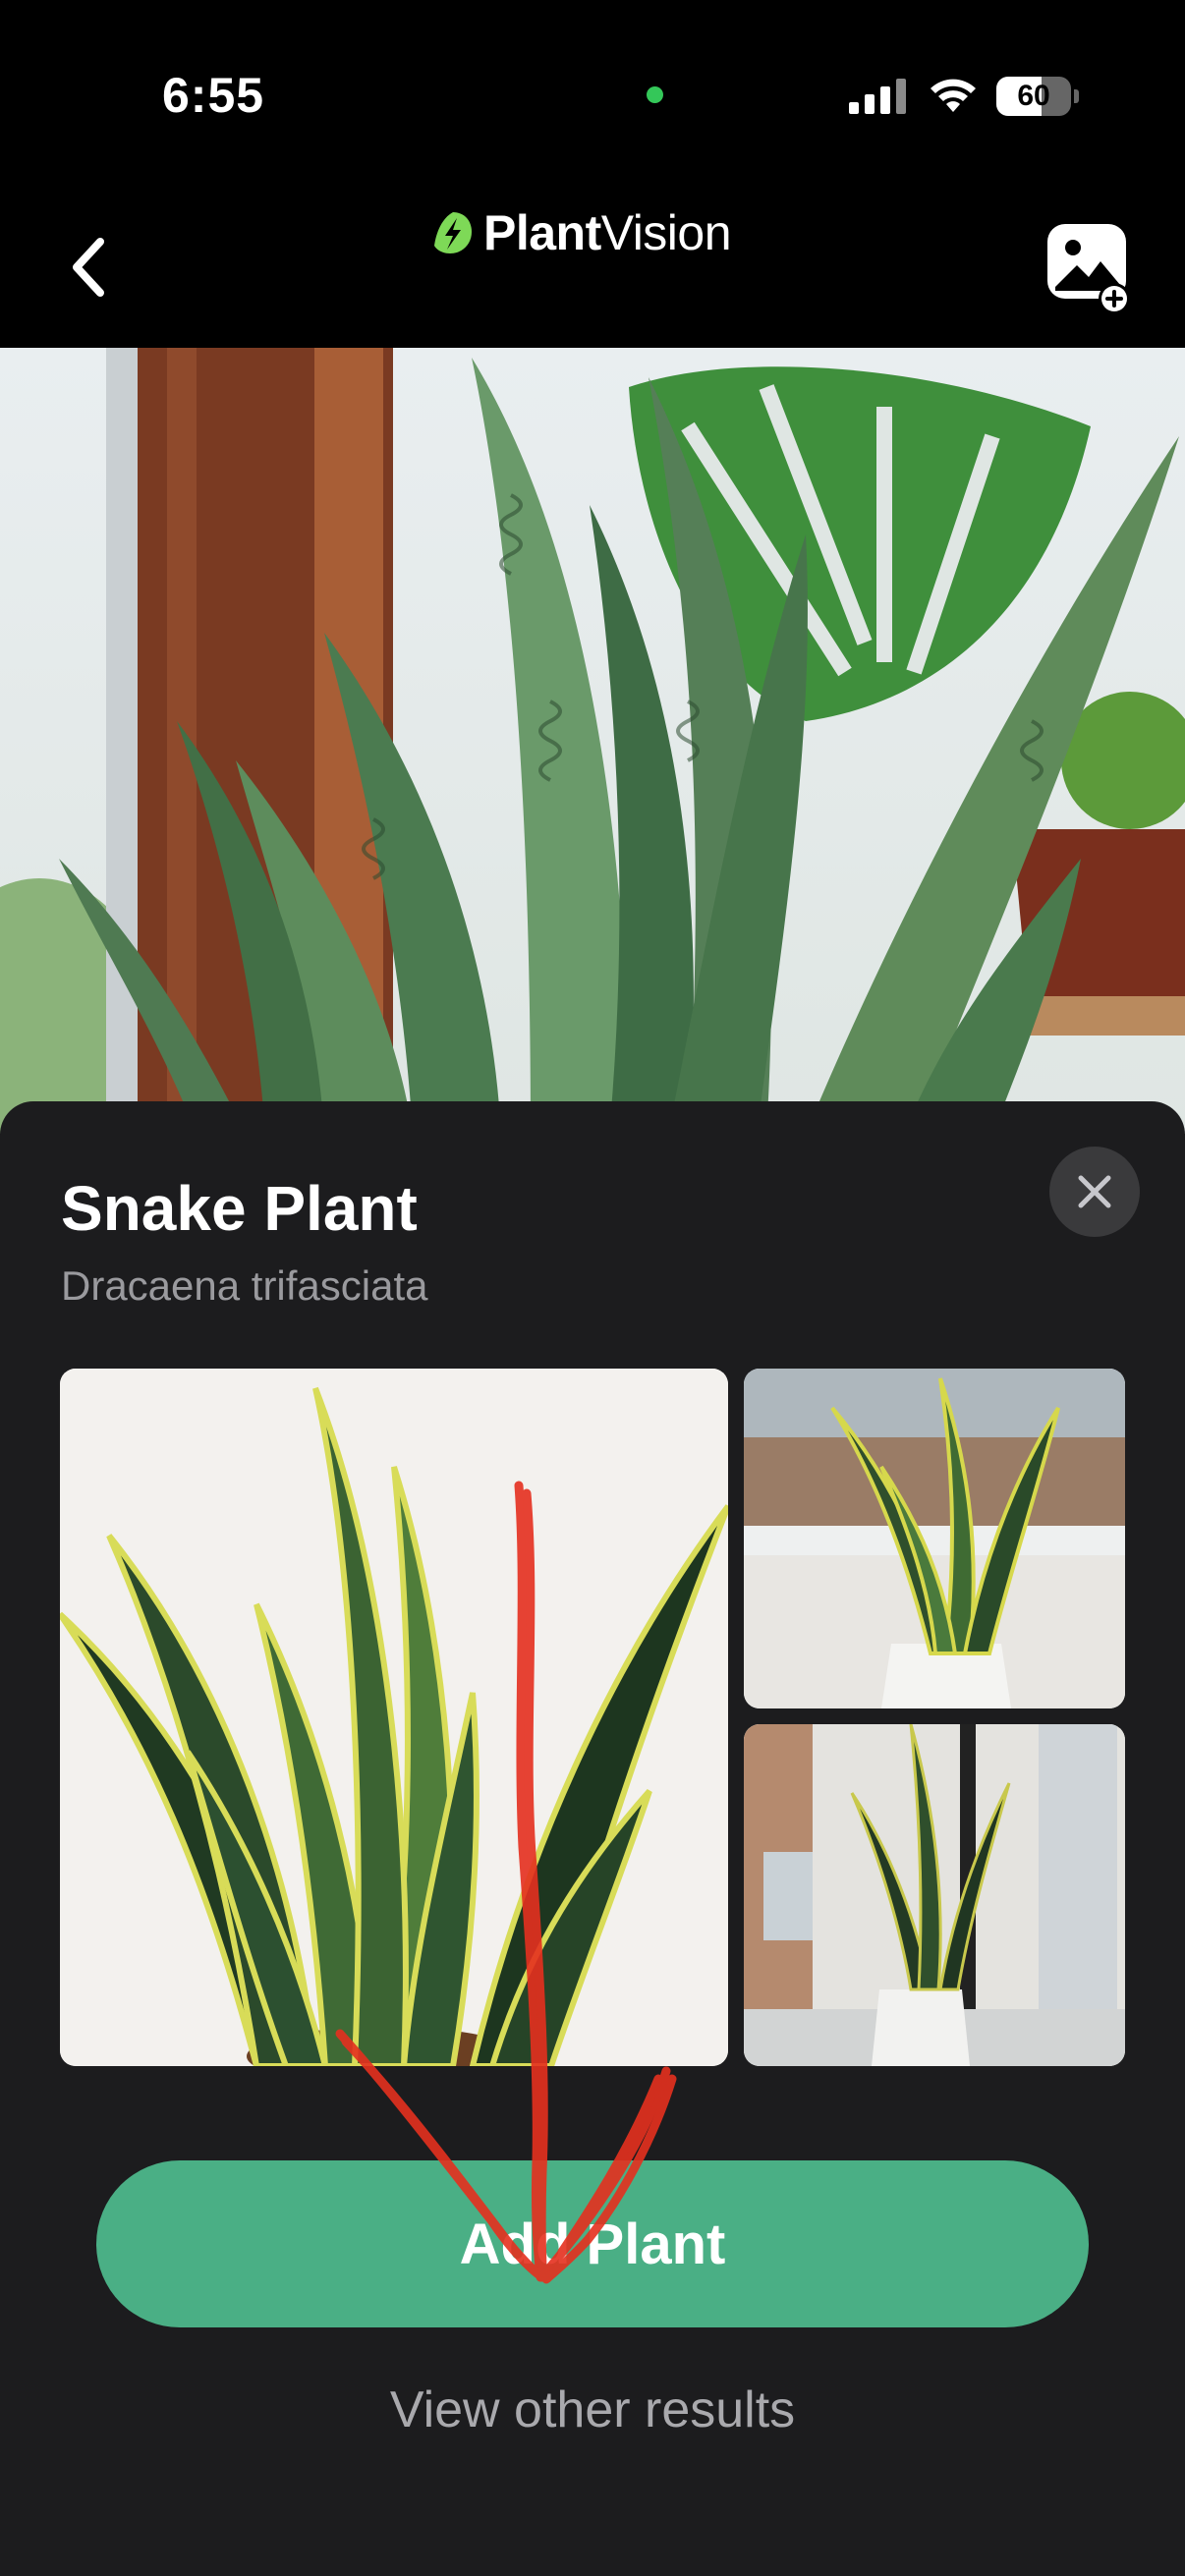  Describe the element at coordinates (935, 1538) in the screenshot. I see `reference-photo-window` at that location.